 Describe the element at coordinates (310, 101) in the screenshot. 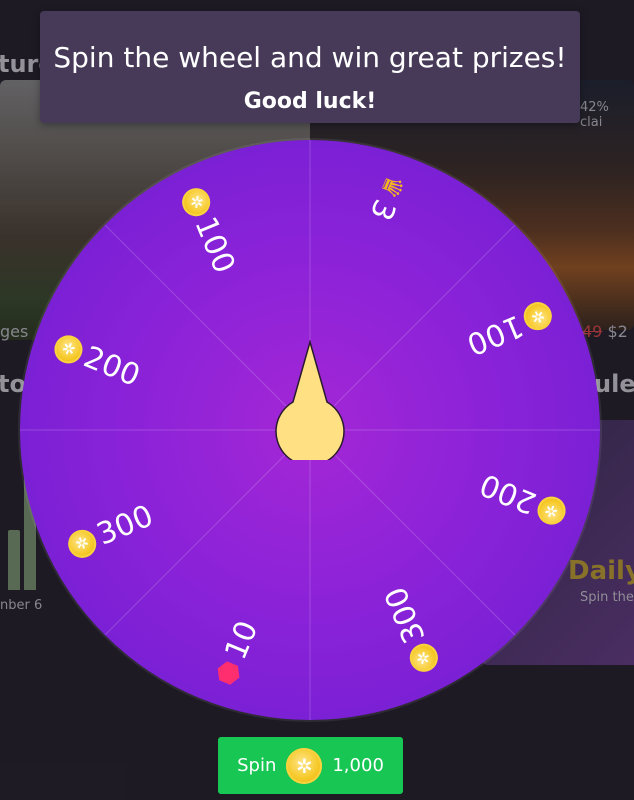

I see `banner-subtitle: Good luck!` at that location.